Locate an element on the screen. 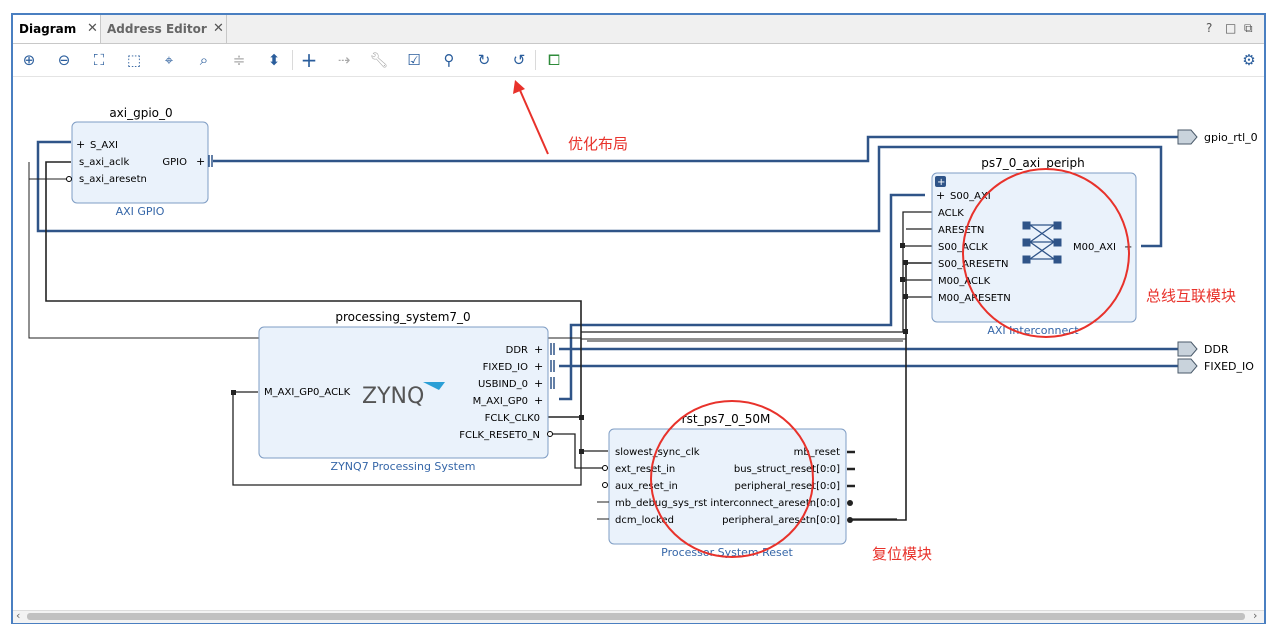  port-s-axi: S_AXI is located at coordinates (104, 145).